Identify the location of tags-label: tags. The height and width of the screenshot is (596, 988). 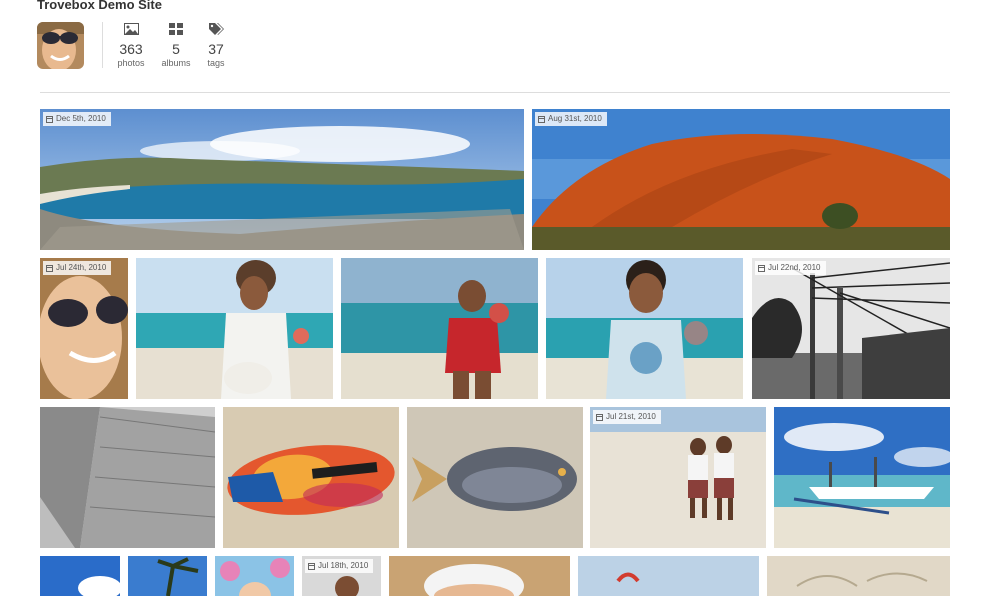
(216, 63).